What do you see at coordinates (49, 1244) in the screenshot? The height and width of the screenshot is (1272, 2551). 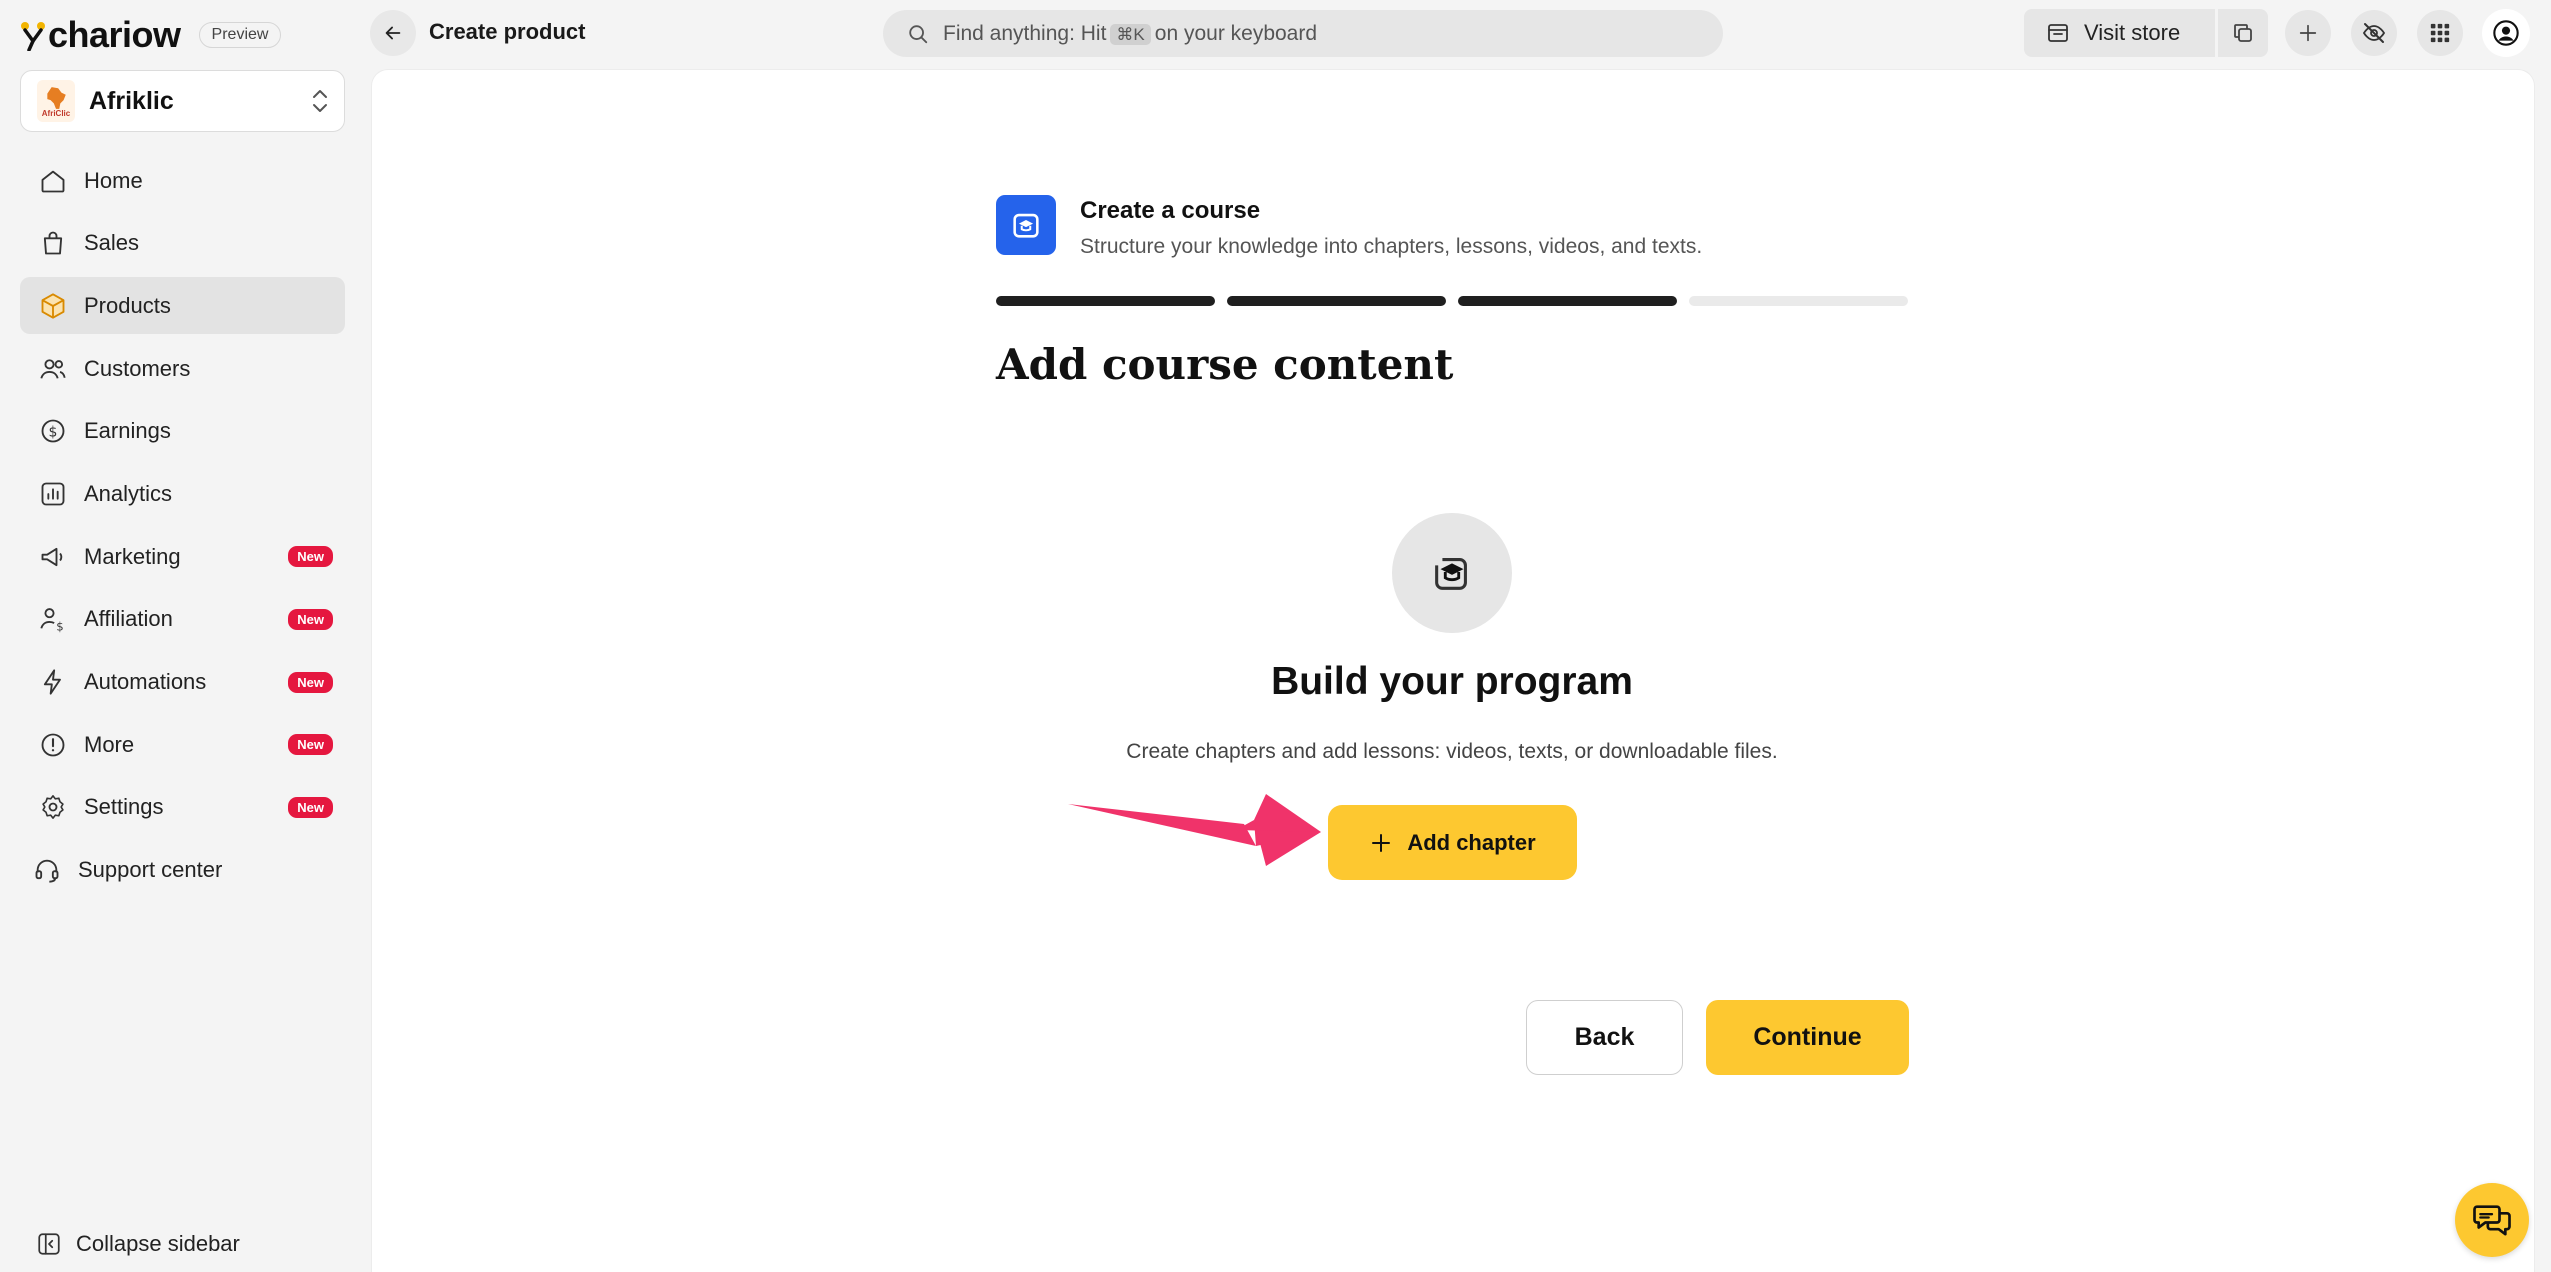 I see `sidebar-collapse-icon` at bounding box center [49, 1244].